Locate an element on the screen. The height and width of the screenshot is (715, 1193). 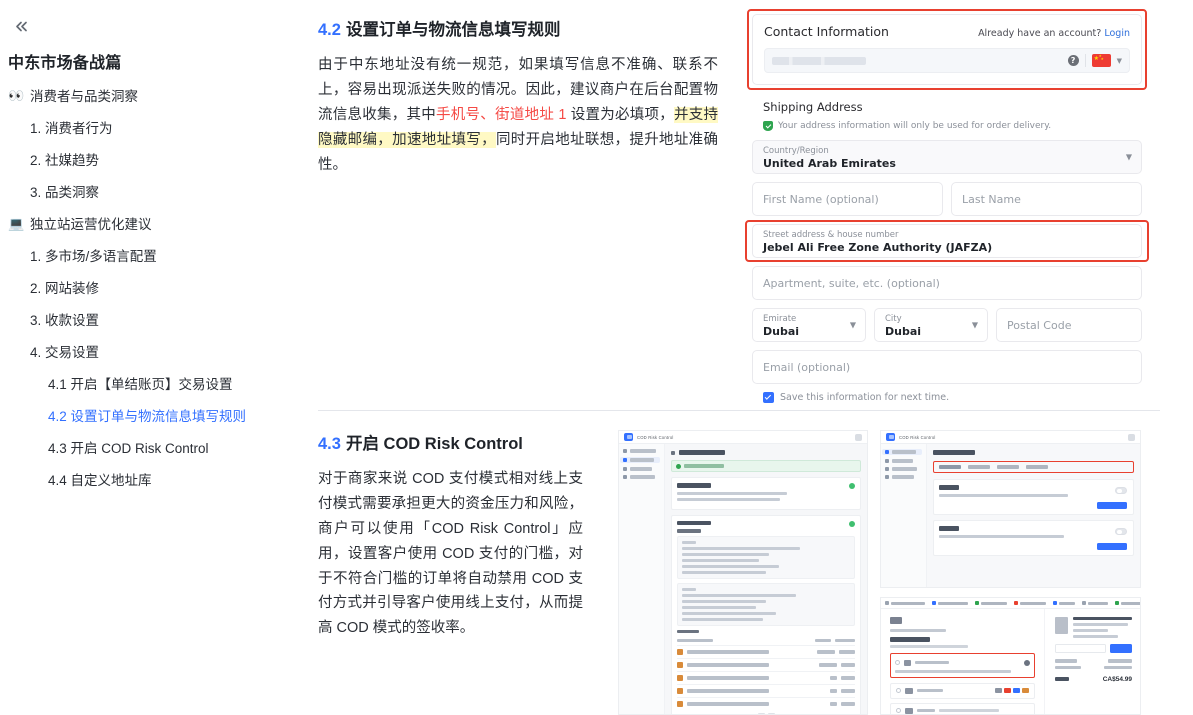
payment-method-section is located at coordinates (962, 661).